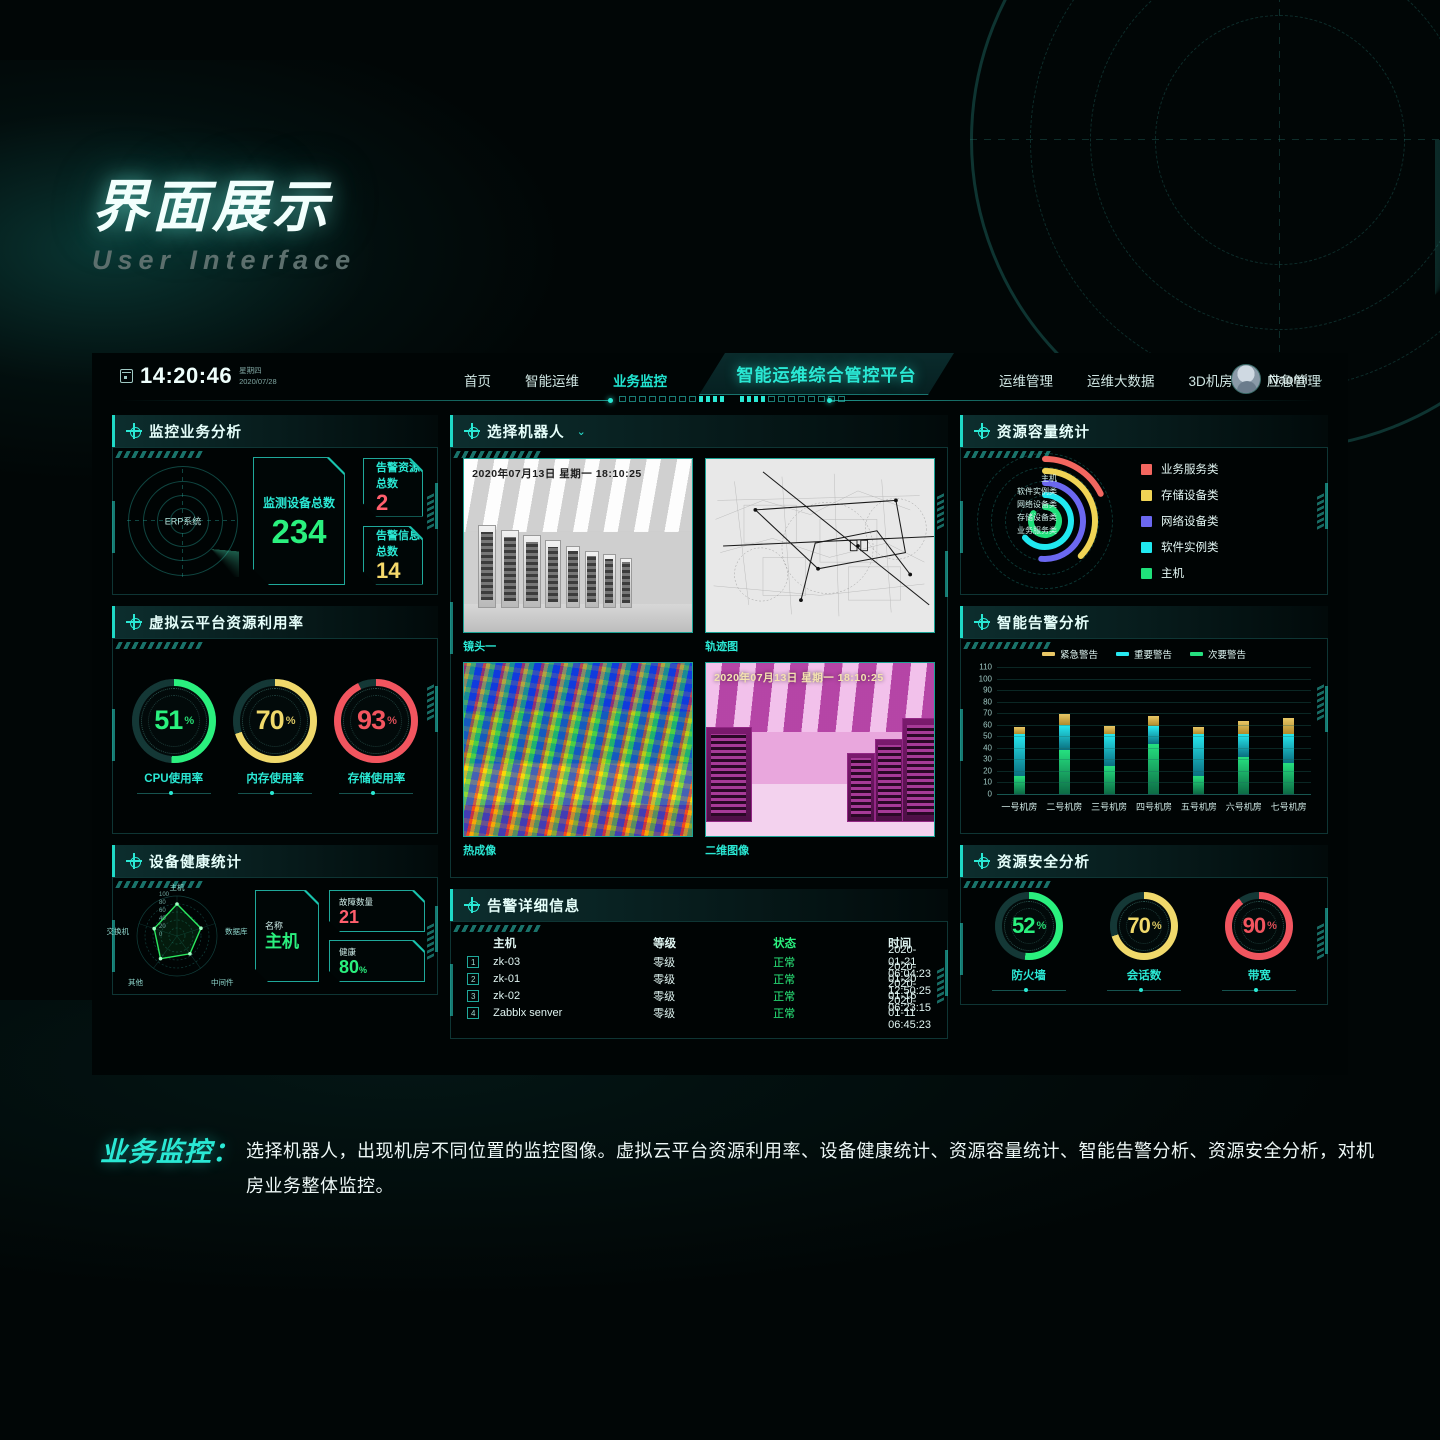 Image resolution: width=1440 pixels, height=1440 pixels. I want to click on nav-item-home: 首页, so click(477, 380).